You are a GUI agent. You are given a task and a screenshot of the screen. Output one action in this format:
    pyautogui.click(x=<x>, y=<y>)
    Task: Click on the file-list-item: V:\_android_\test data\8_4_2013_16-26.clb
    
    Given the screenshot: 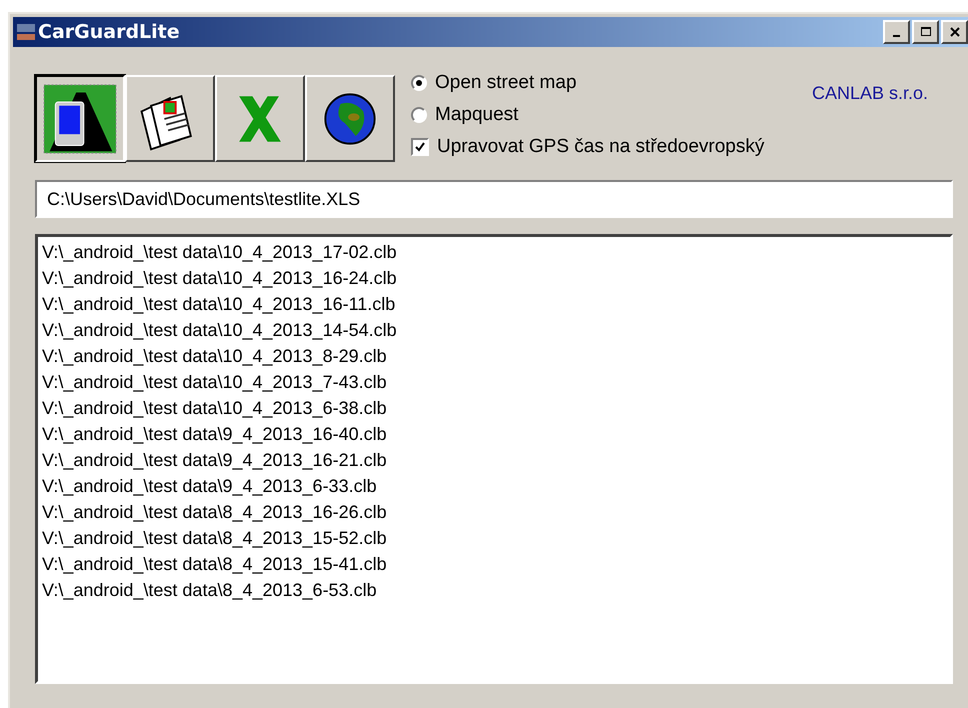 What is the action you would take?
    pyautogui.click(x=494, y=512)
    